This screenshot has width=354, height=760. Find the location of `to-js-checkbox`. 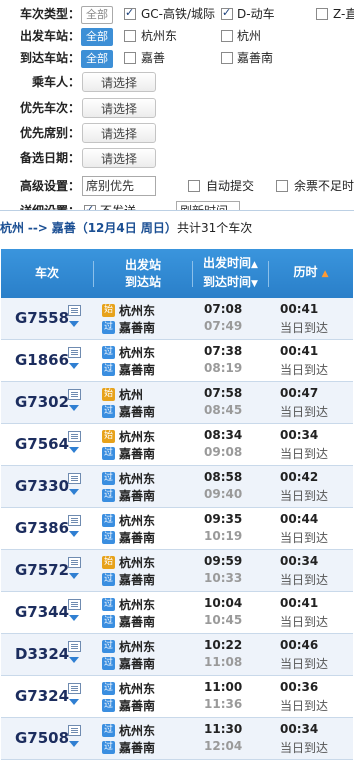

to-js-checkbox is located at coordinates (130, 58).